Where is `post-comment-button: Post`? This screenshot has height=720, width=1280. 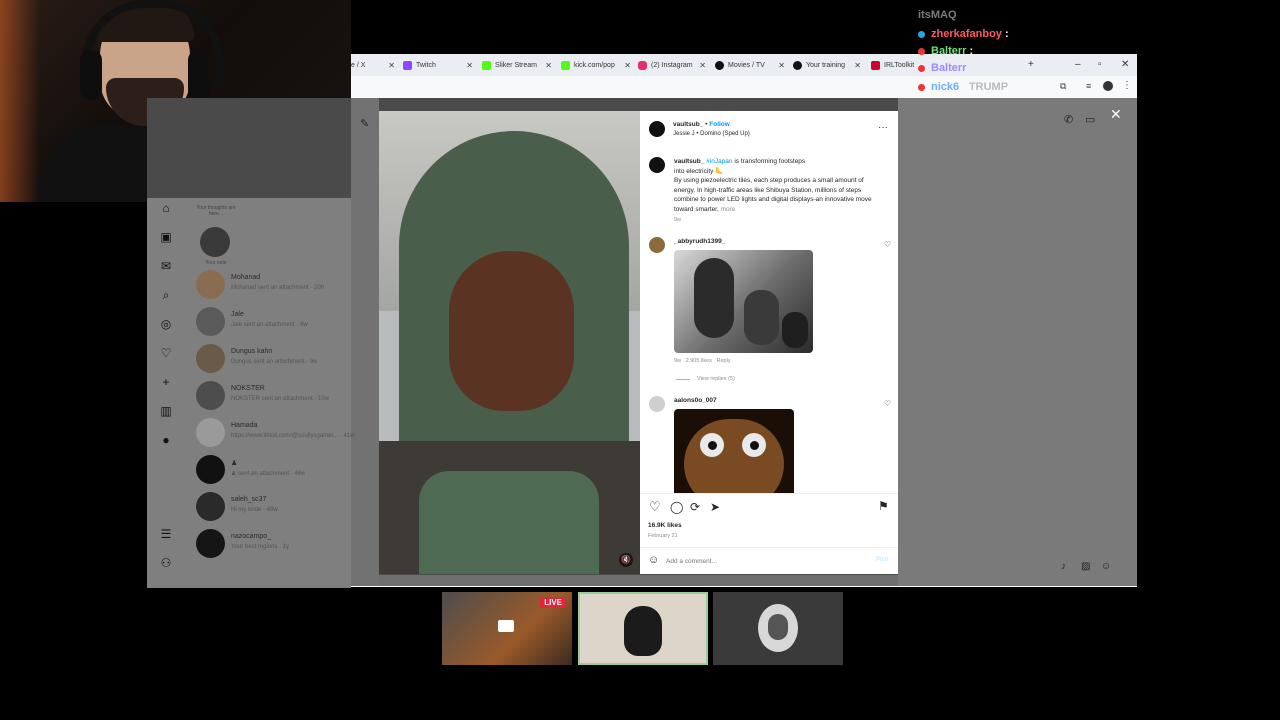 post-comment-button: Post is located at coordinates (882, 560).